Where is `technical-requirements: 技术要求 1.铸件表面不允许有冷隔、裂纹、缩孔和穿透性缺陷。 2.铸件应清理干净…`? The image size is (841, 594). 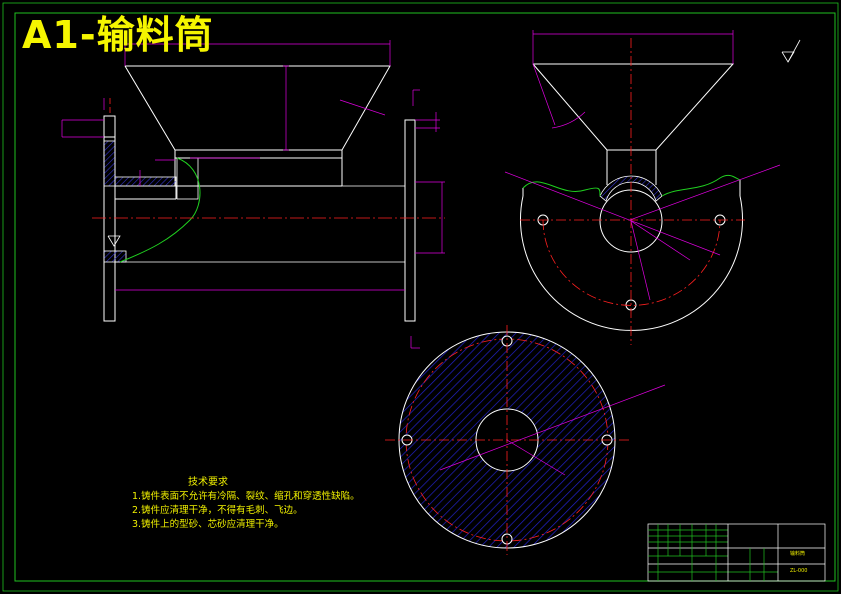
technical-requirements: 技术要求 1.铸件表面不允许有冷隔、裂纹、缩孔和穿透性缺陷。 2.铸件应清理干净… is located at coordinates (246, 504).